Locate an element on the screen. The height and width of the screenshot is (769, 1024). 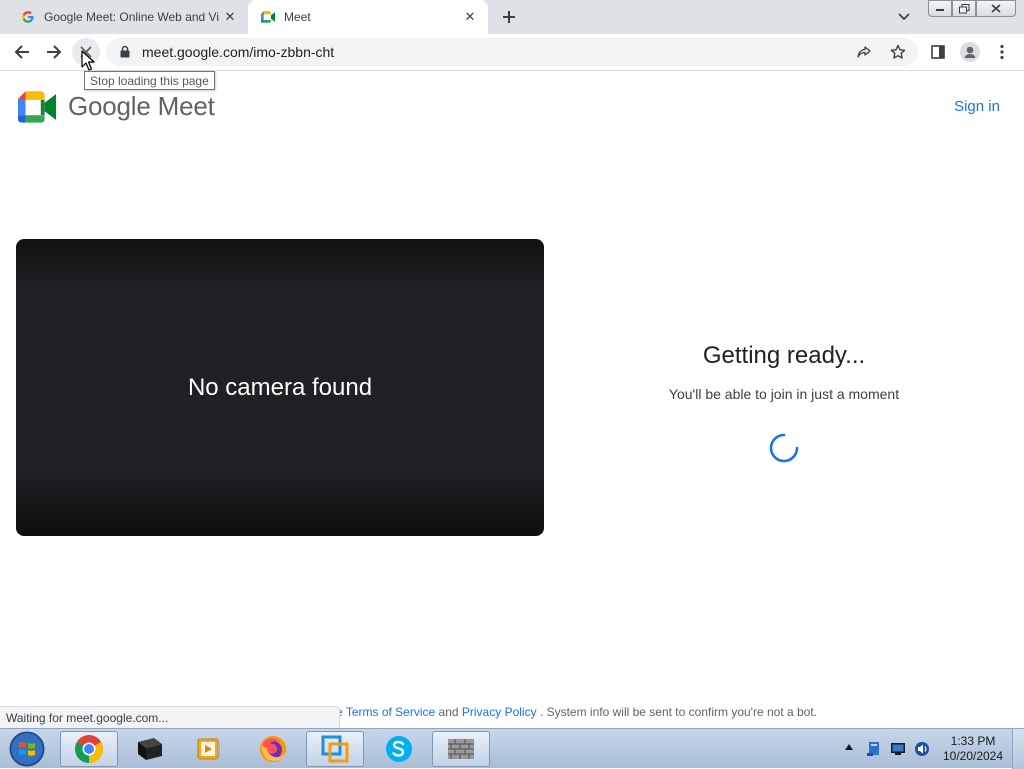
vmware-icon is located at coordinates (335, 749).